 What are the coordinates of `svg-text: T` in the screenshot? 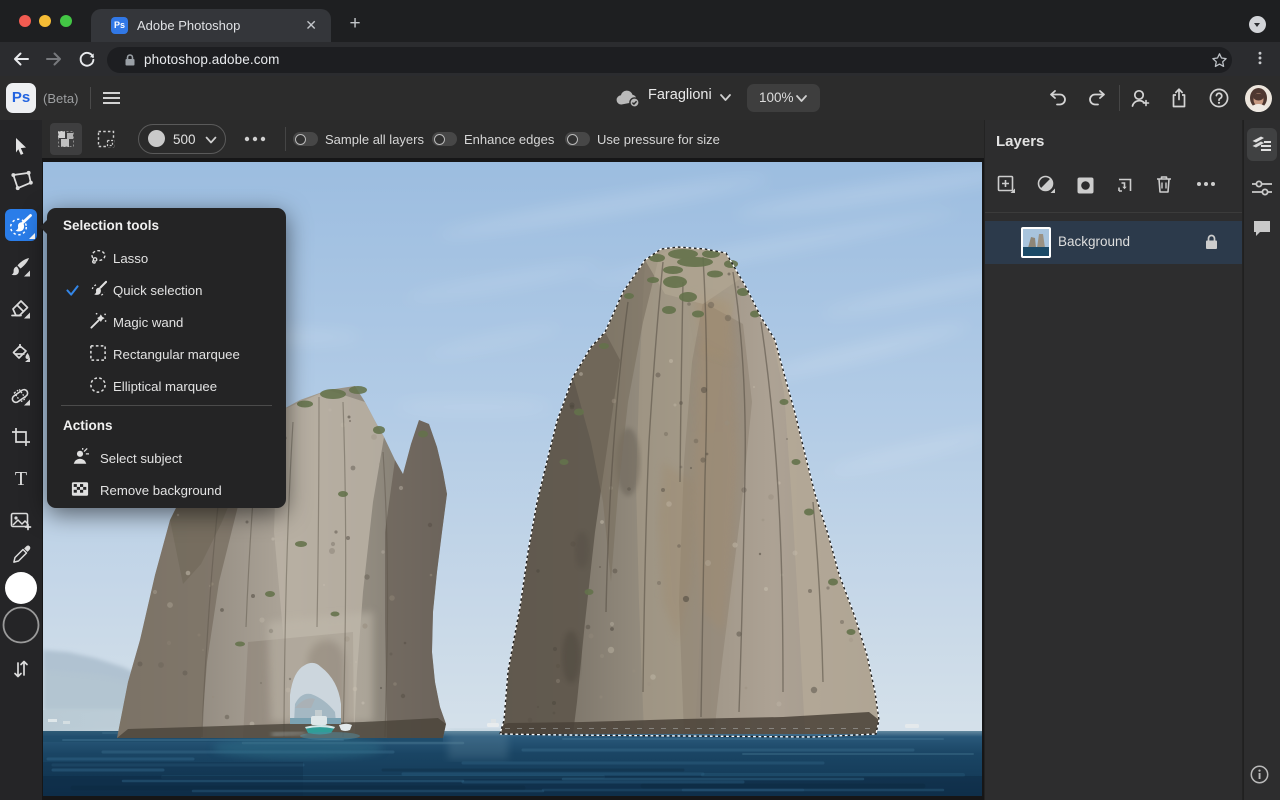 It's located at (21, 478).